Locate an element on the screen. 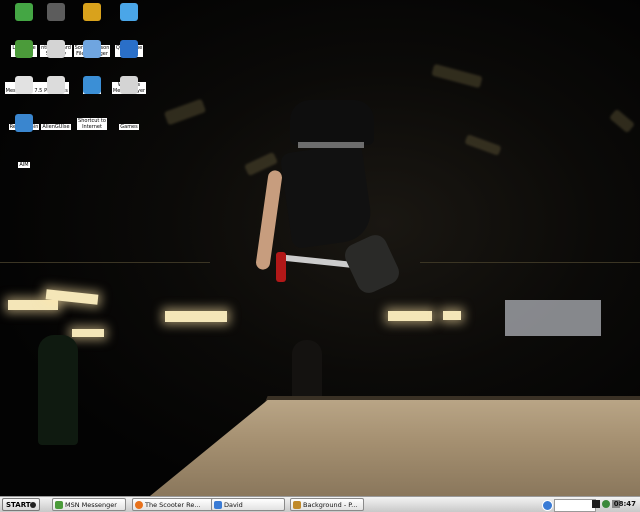 The height and width of the screenshot is (512, 640). games-icon is located at coordinates (129, 85).